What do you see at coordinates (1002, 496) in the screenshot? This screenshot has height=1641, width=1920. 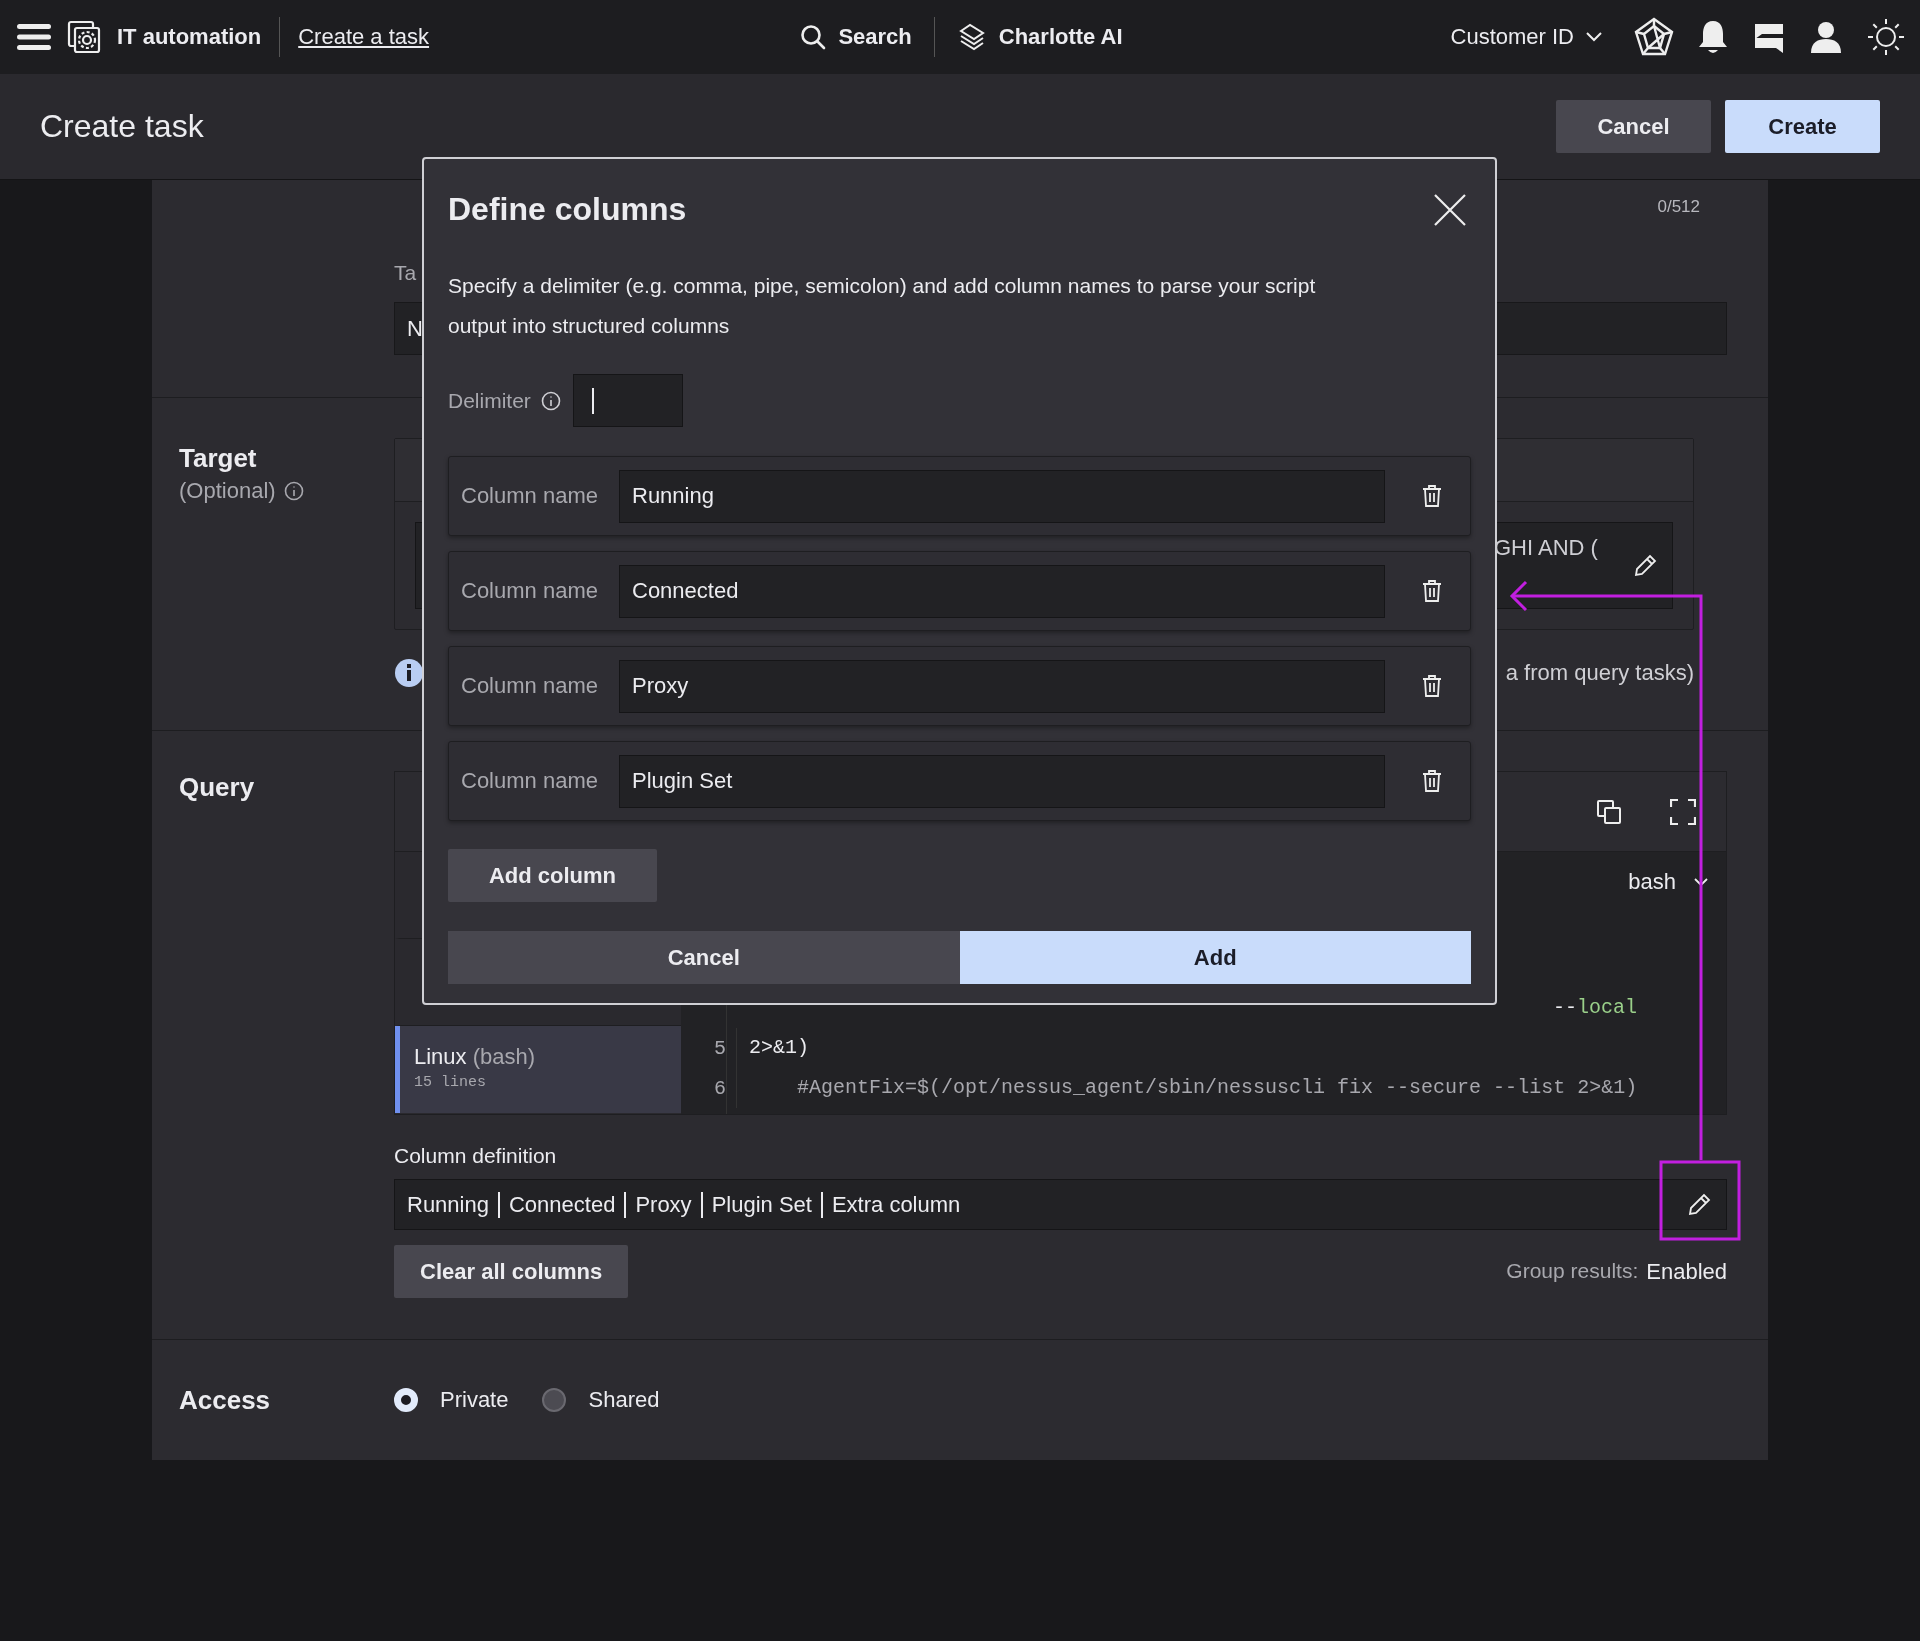 I see `column-name-field: Running` at bounding box center [1002, 496].